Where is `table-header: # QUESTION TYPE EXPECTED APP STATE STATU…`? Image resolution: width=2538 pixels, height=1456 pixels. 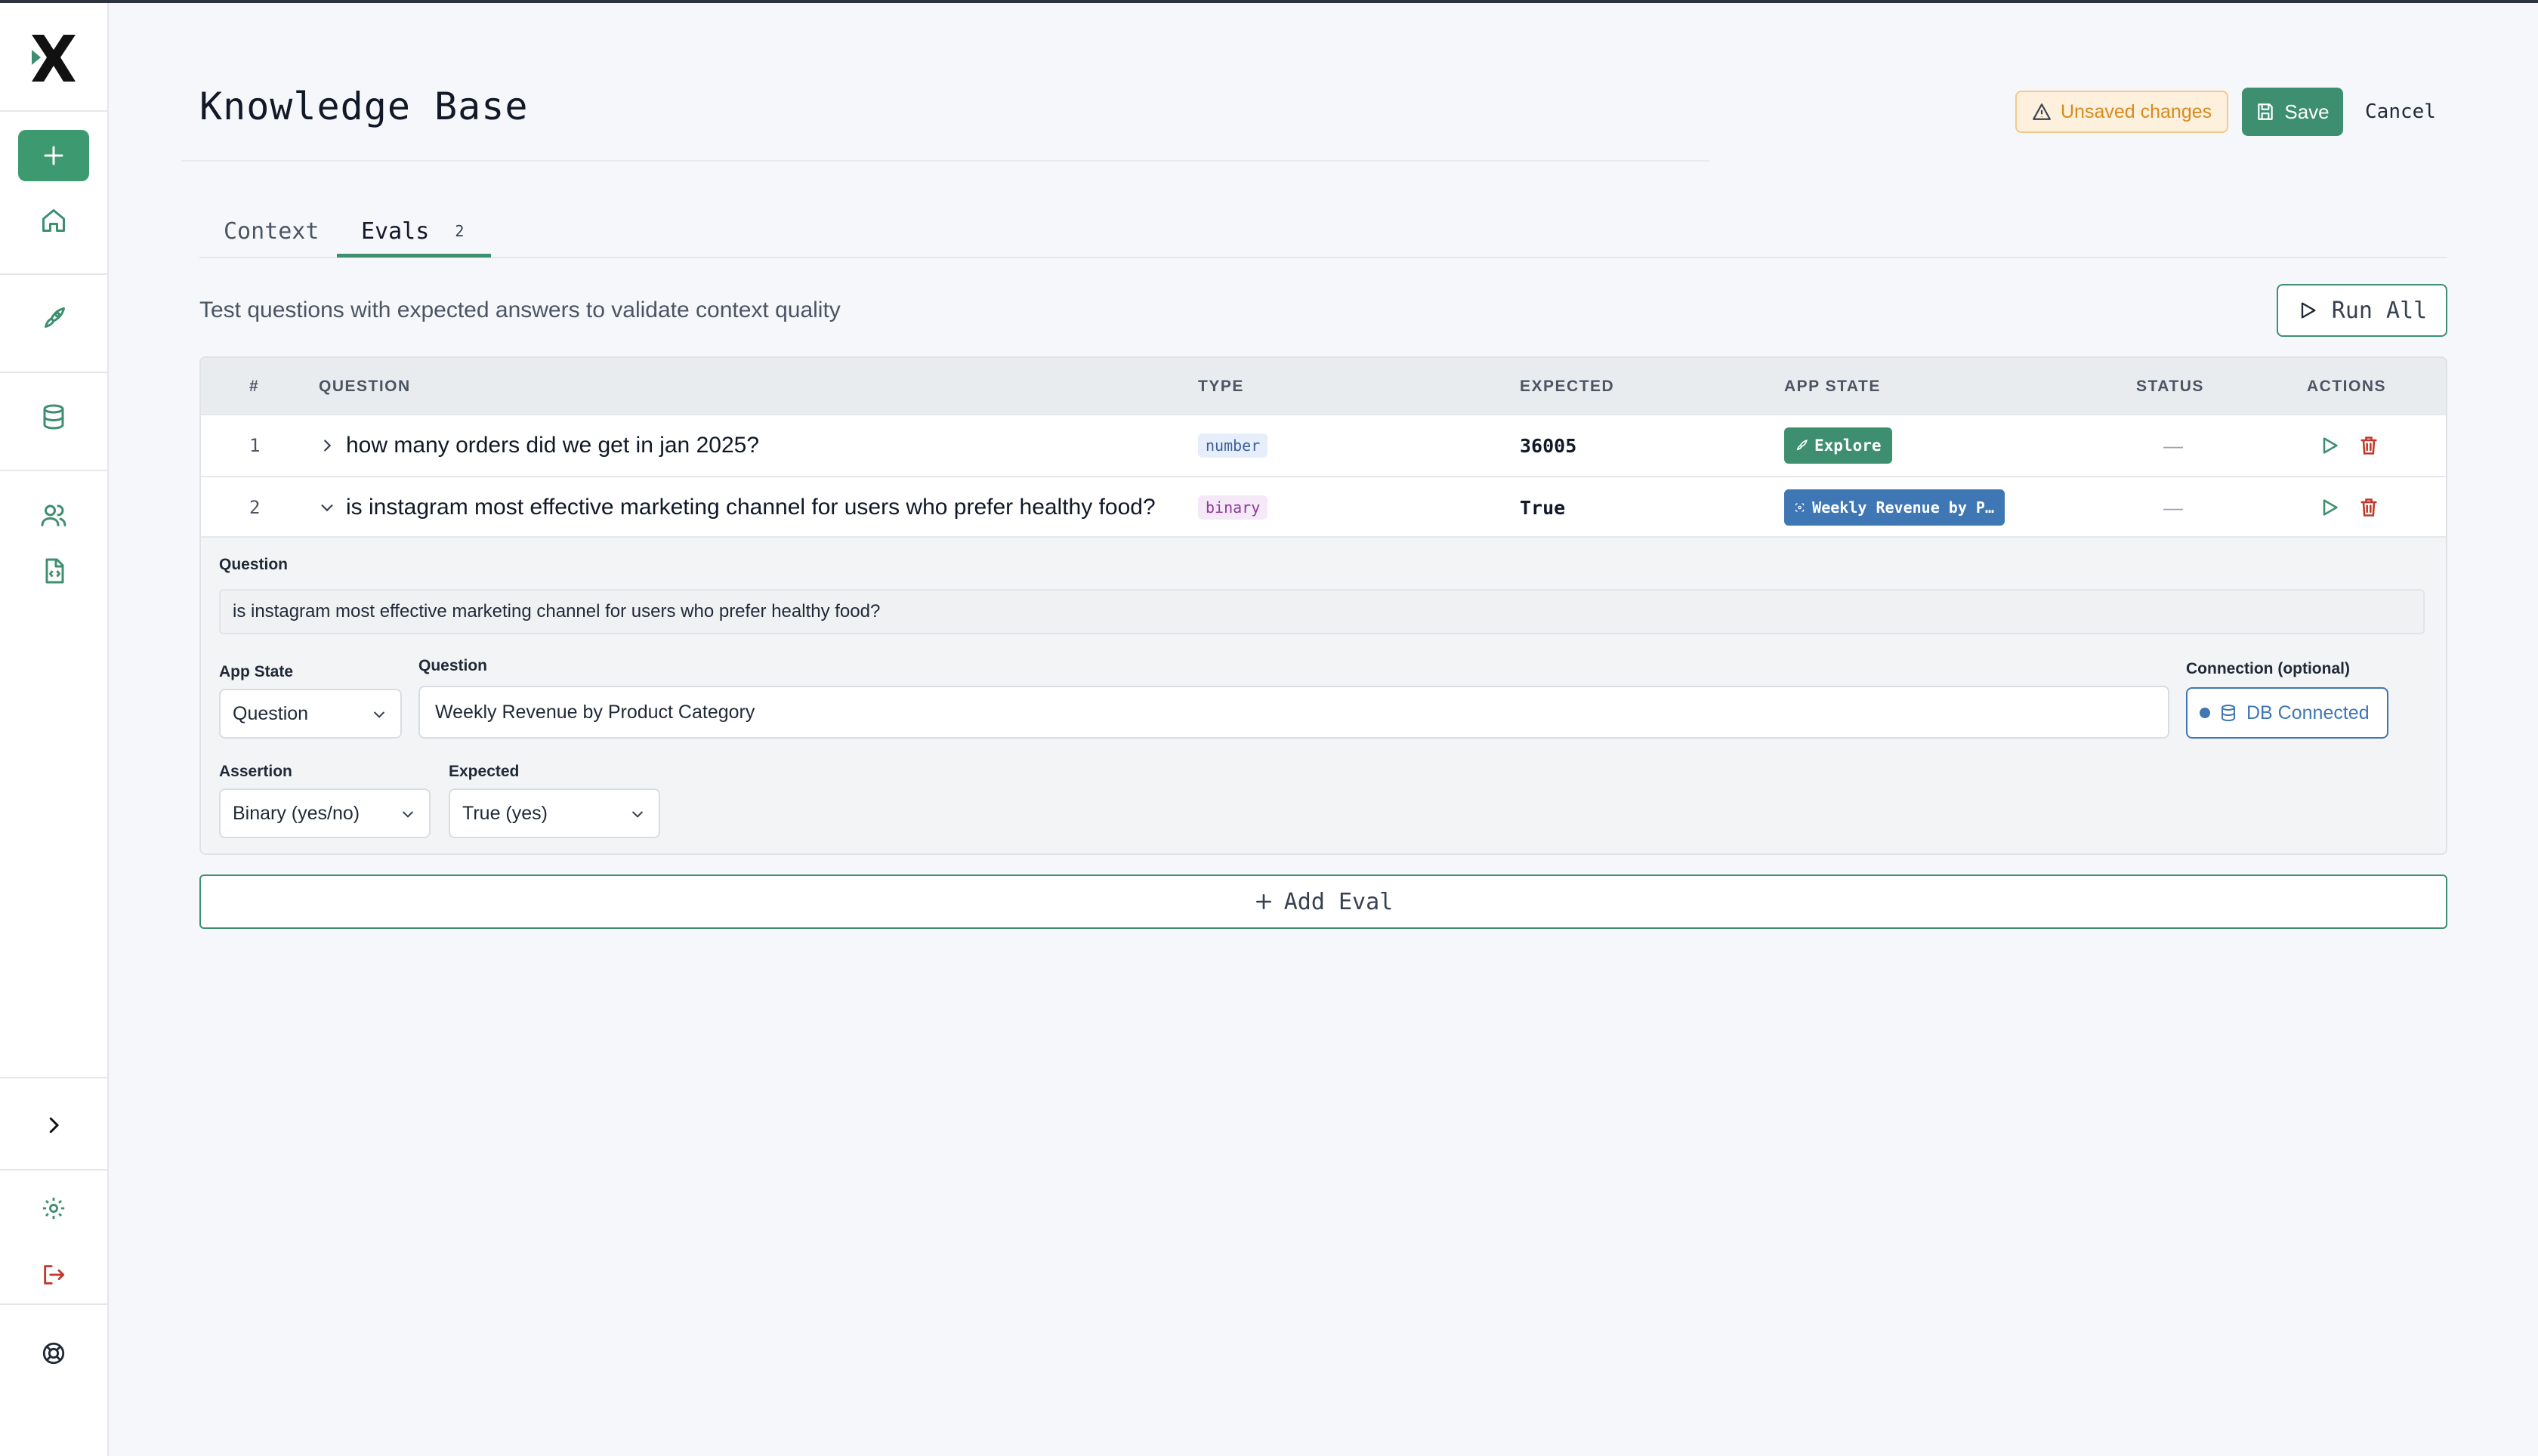
table-header: # QUESTION TYPE EXPECTED APP STATE STATU… is located at coordinates (1323, 386).